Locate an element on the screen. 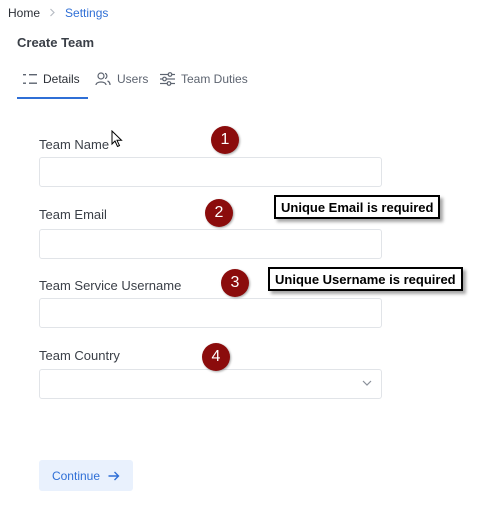 This screenshot has width=502, height=515. breadcrumb-separator-icon is located at coordinates (52, 13).